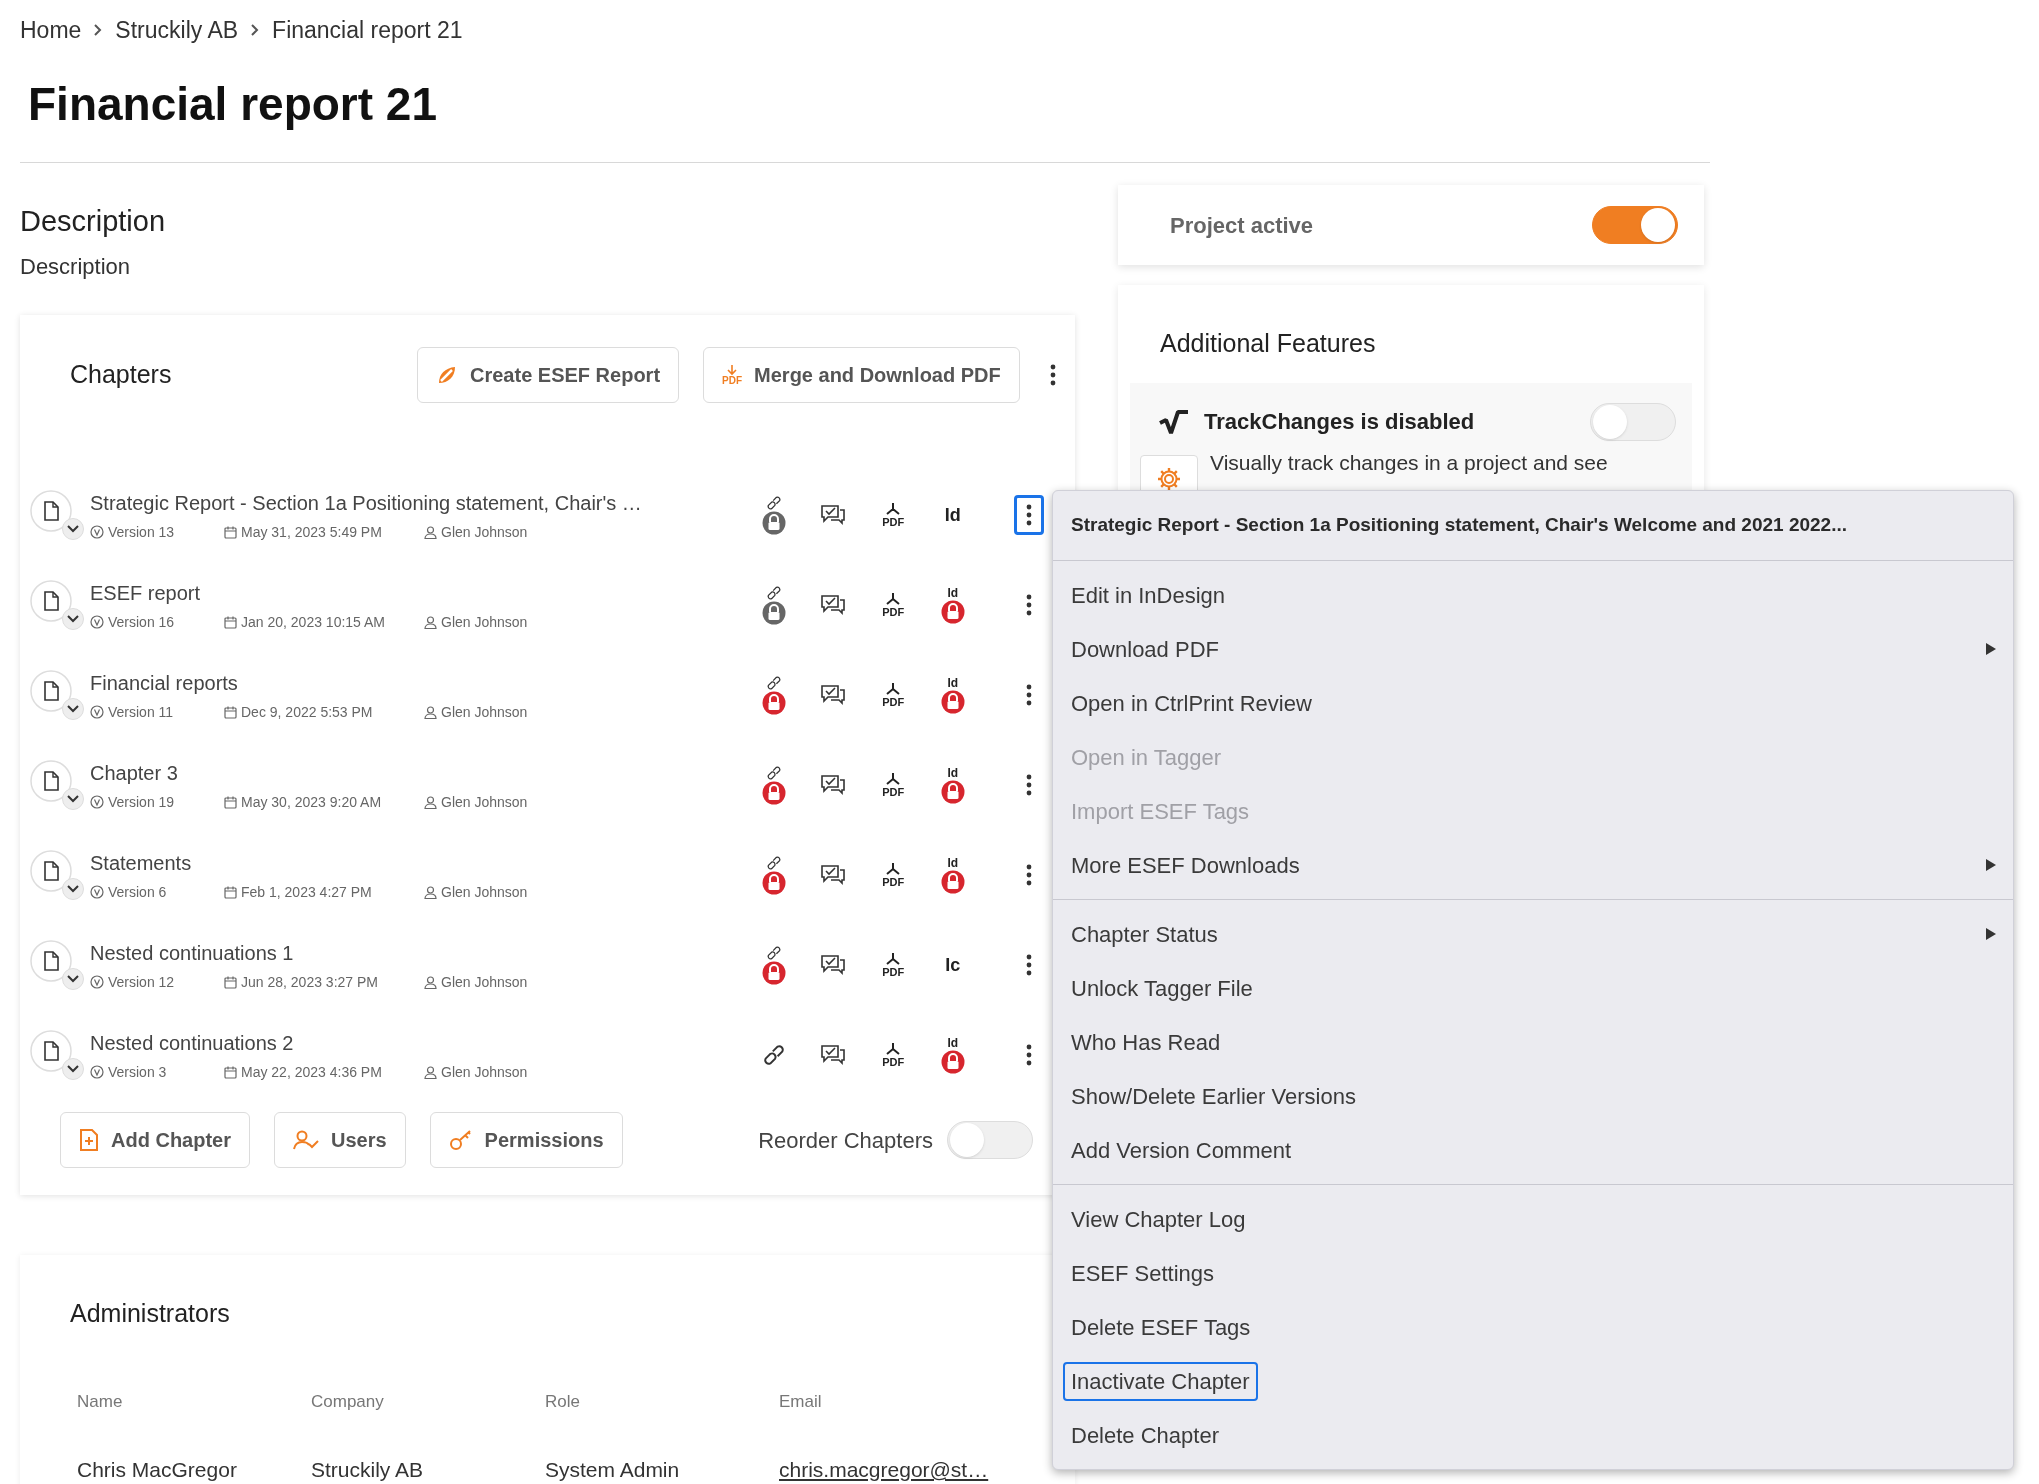  What do you see at coordinates (1635, 225) in the screenshot?
I see `project-active-toggle` at bounding box center [1635, 225].